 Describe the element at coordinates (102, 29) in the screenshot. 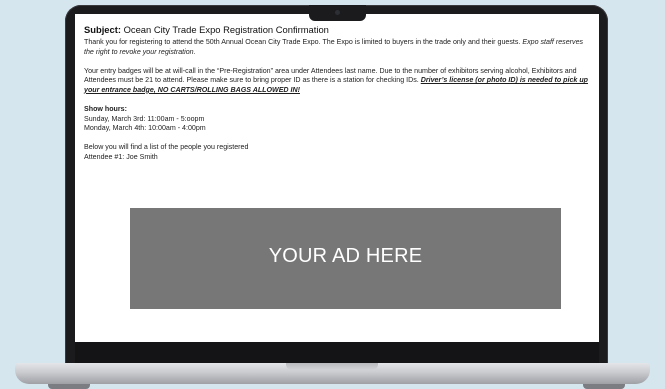

I see `subject-label: Subject:` at that location.